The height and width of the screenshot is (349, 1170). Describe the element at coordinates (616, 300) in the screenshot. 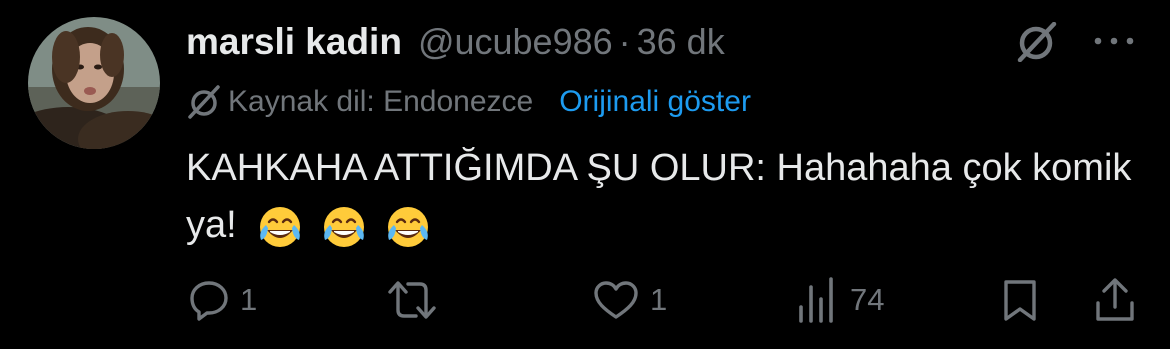

I see `heart-icon` at that location.